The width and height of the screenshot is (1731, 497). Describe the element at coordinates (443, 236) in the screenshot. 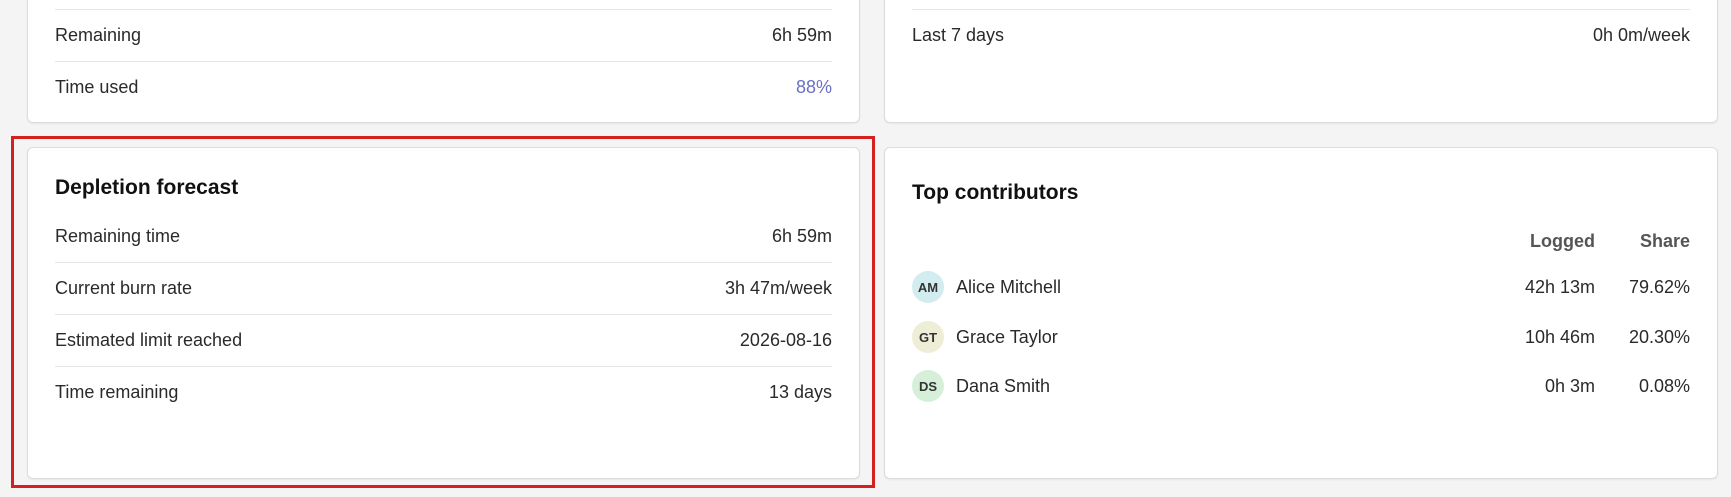

I see `forecast-row-remaining-time: Remaining time 6h 59m` at that location.